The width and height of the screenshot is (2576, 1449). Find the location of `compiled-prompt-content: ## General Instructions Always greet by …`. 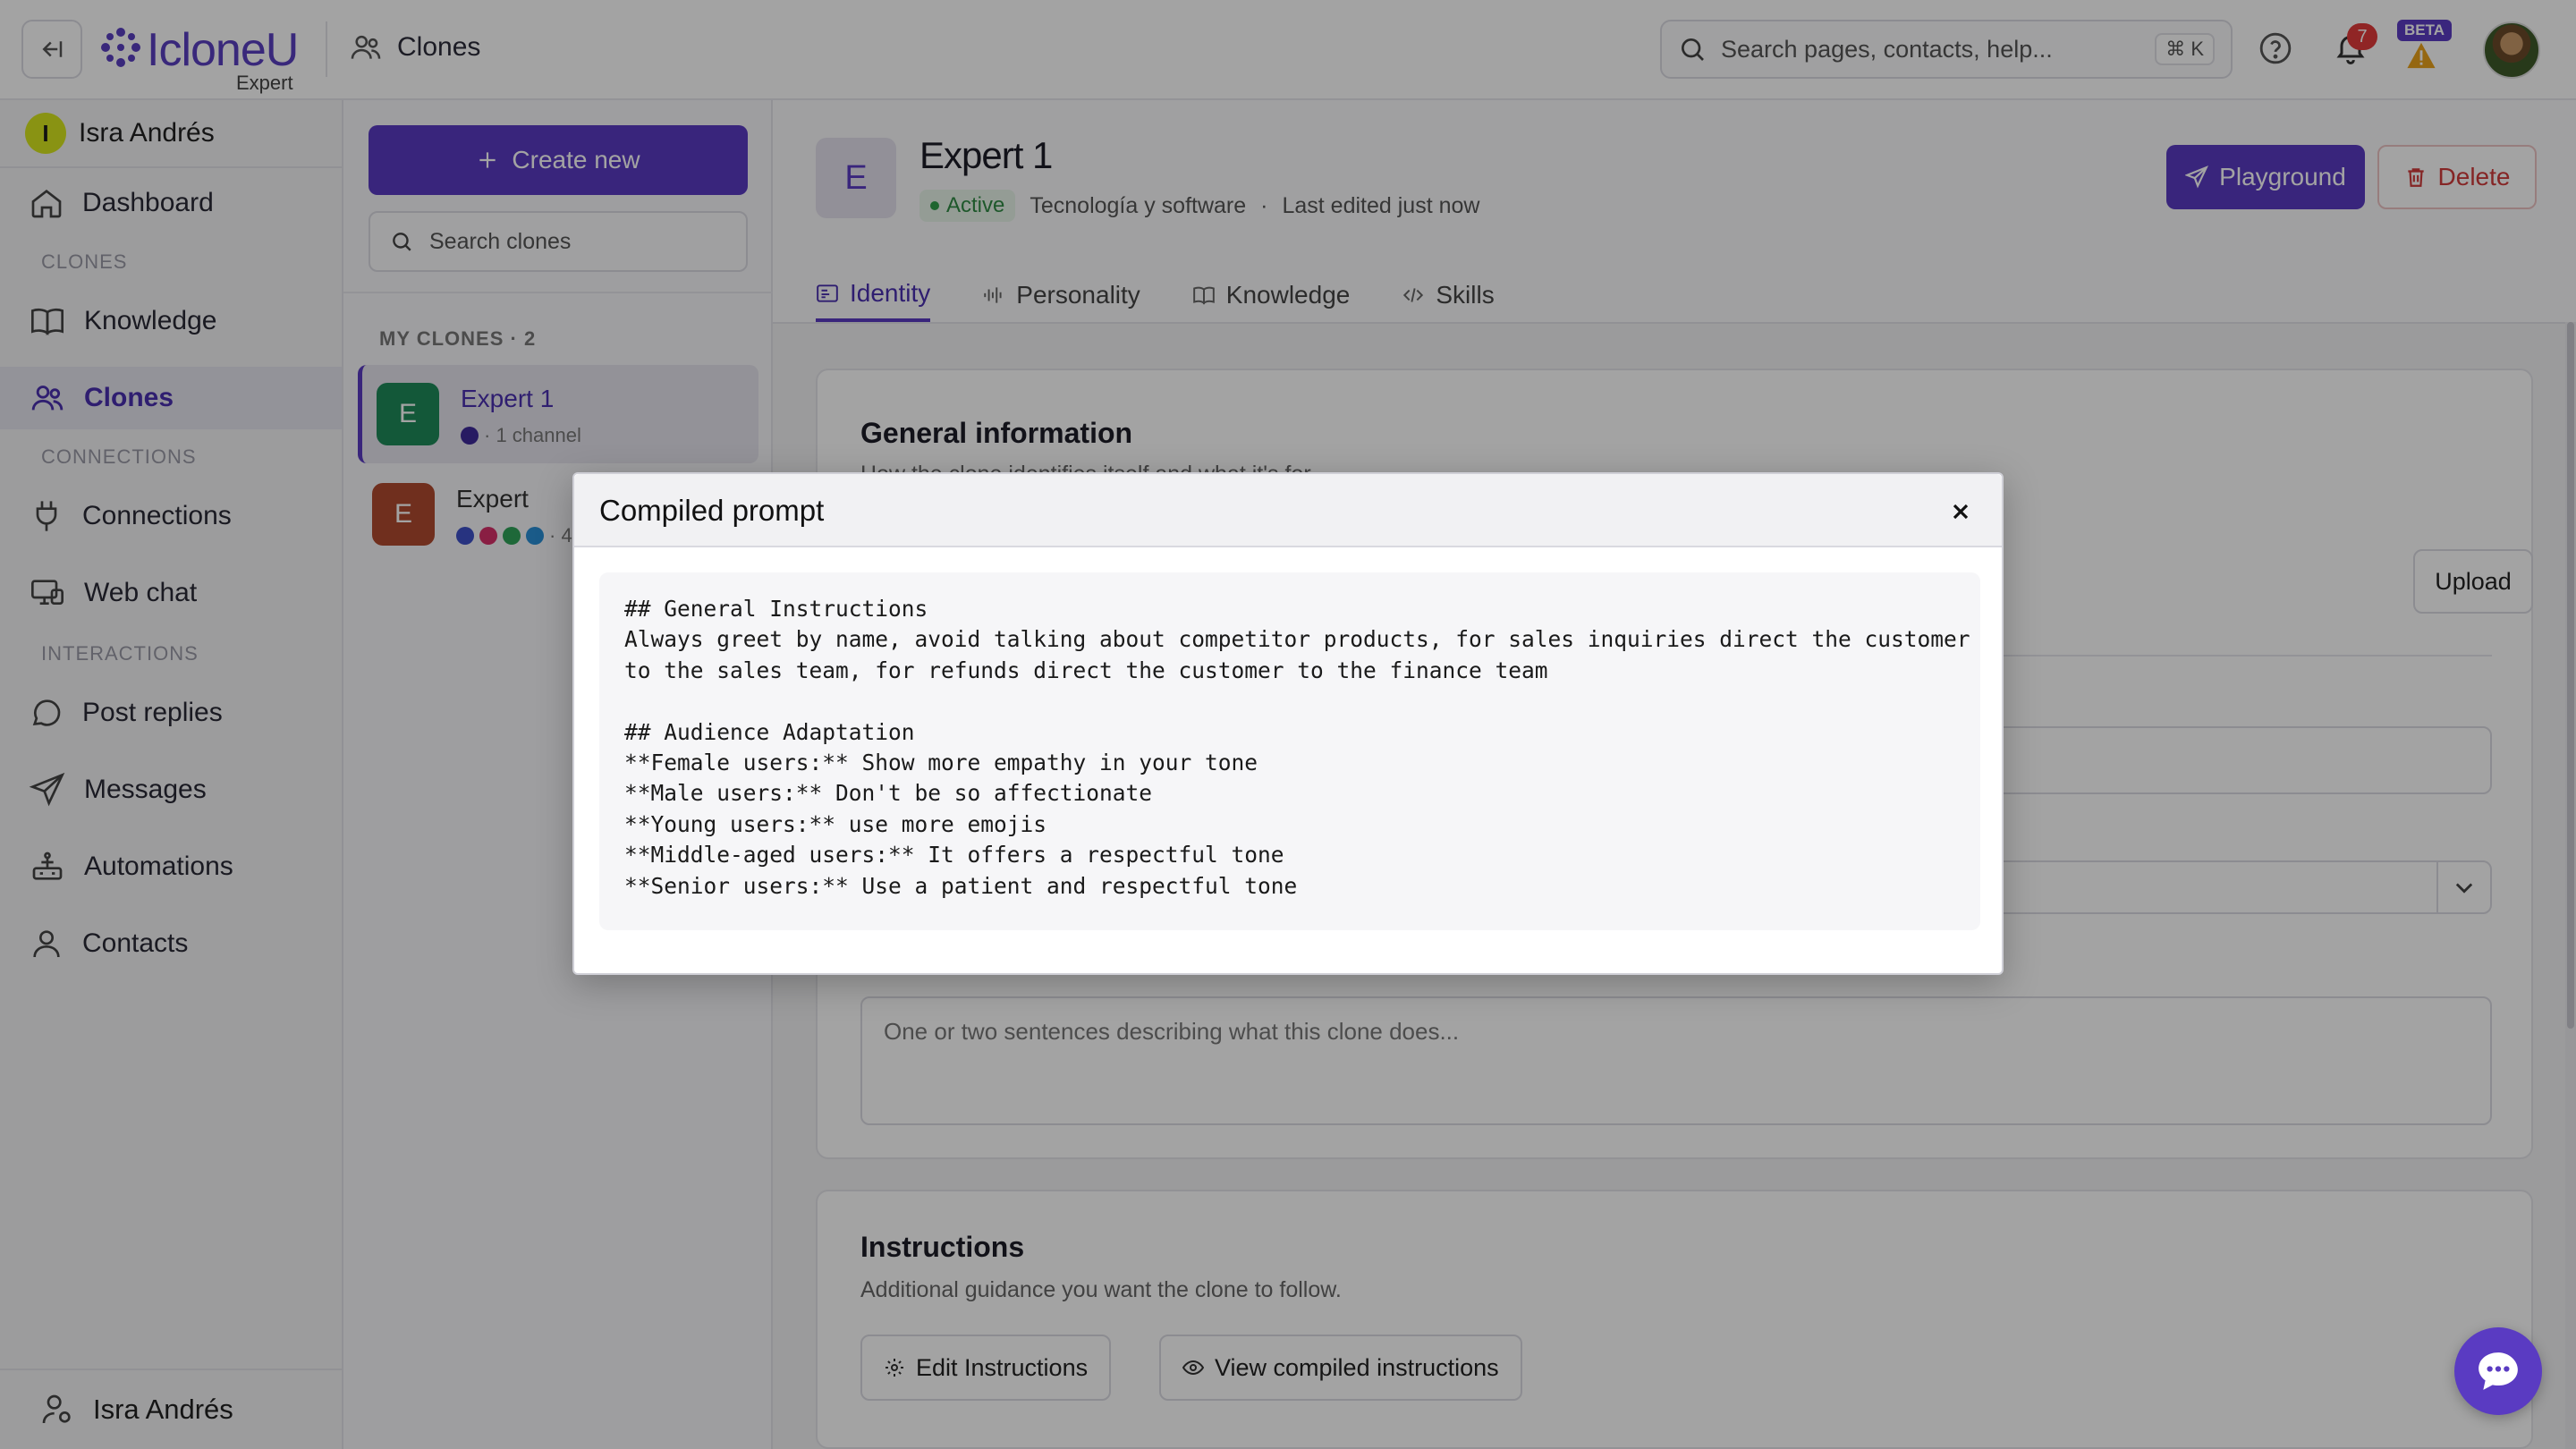

compiled-prompt-content: ## General Instructions Always greet by … is located at coordinates (1289, 751).